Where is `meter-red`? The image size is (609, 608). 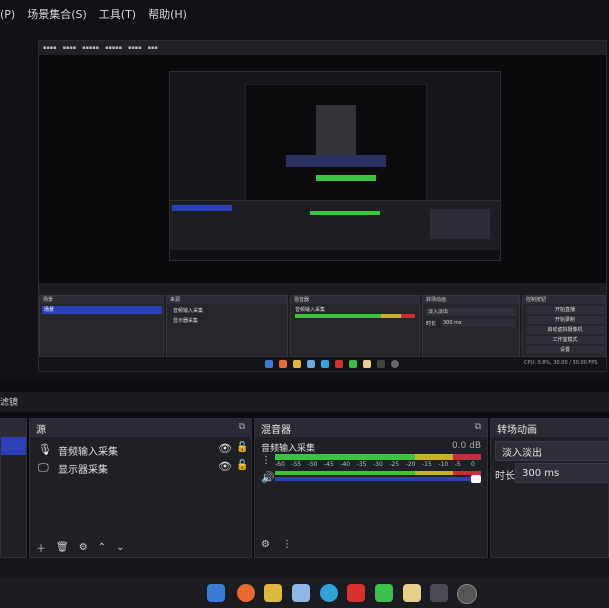 meter-red is located at coordinates (467, 457).